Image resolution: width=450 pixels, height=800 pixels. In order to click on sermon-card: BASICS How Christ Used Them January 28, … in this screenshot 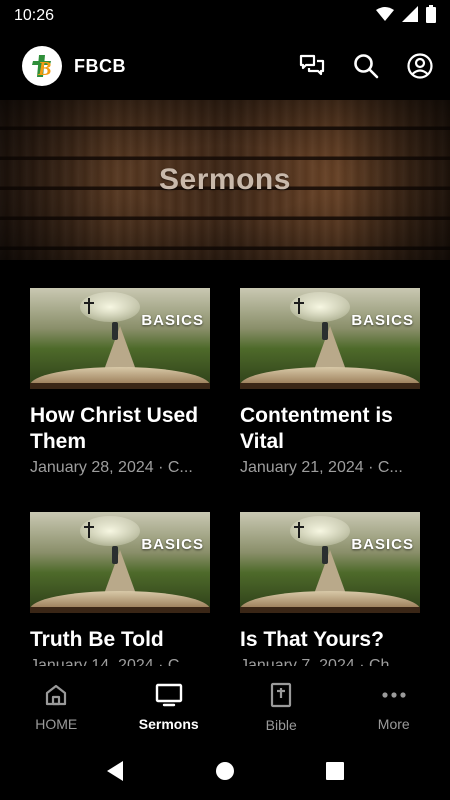, I will do `click(120, 400)`.